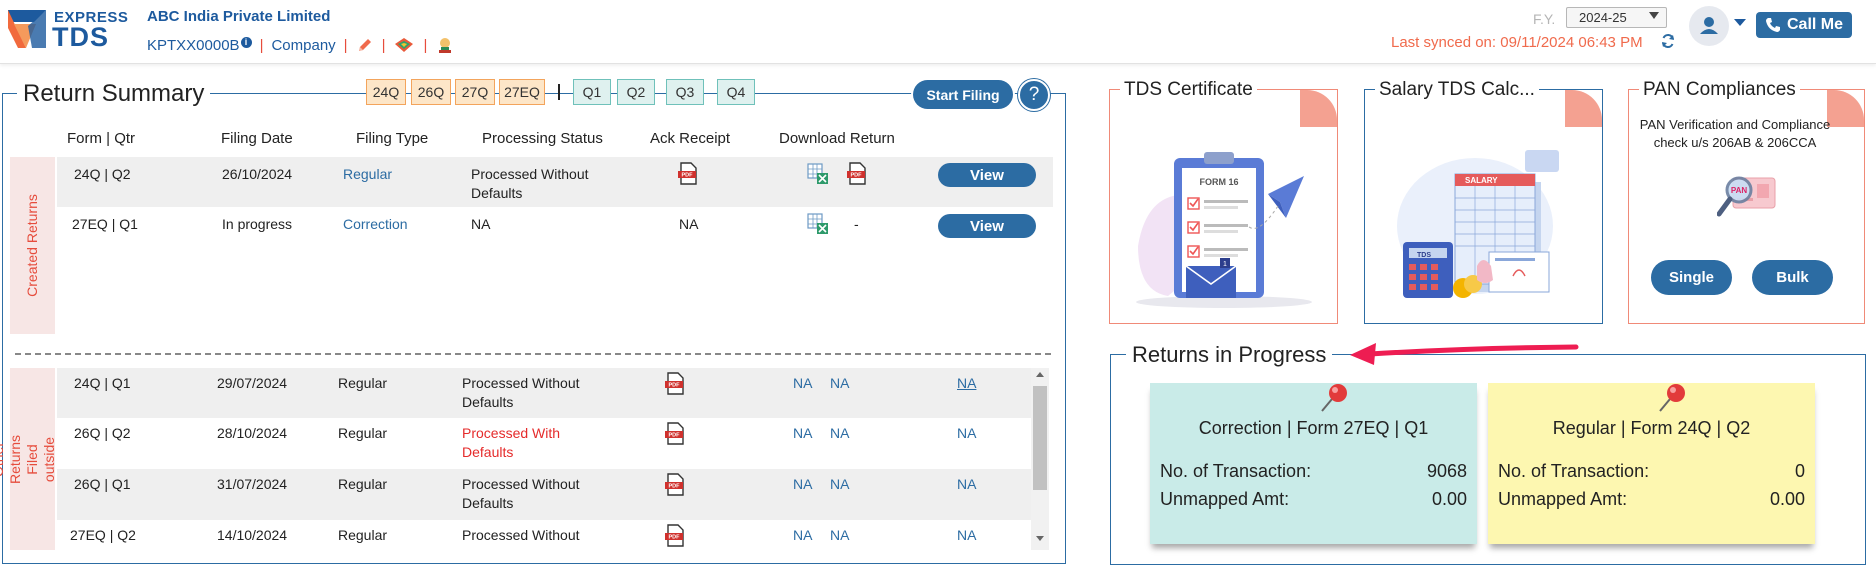  I want to click on cell-date: 14/10/2024, so click(252, 535).